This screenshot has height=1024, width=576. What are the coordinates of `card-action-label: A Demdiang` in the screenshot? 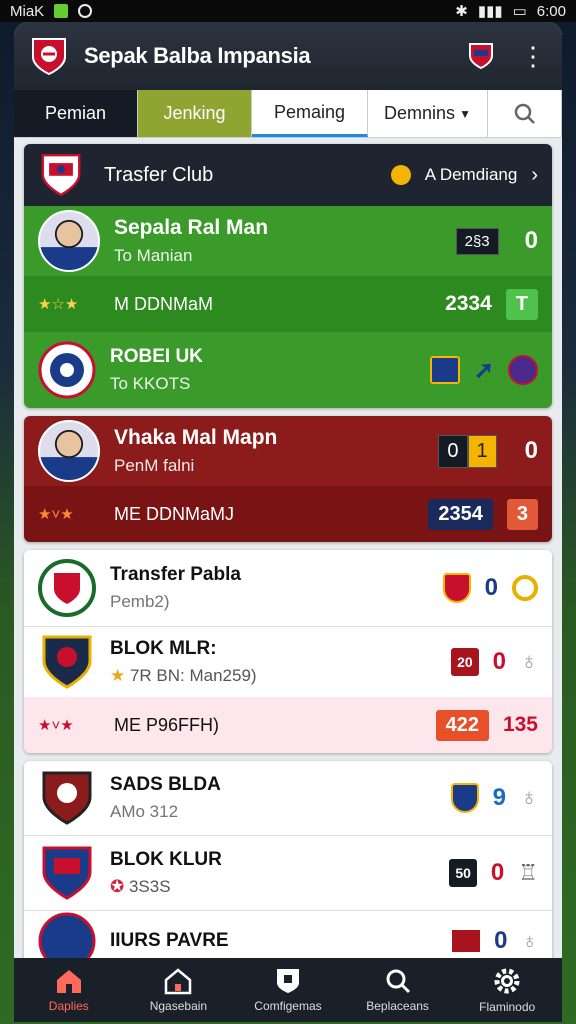 It's located at (471, 175).